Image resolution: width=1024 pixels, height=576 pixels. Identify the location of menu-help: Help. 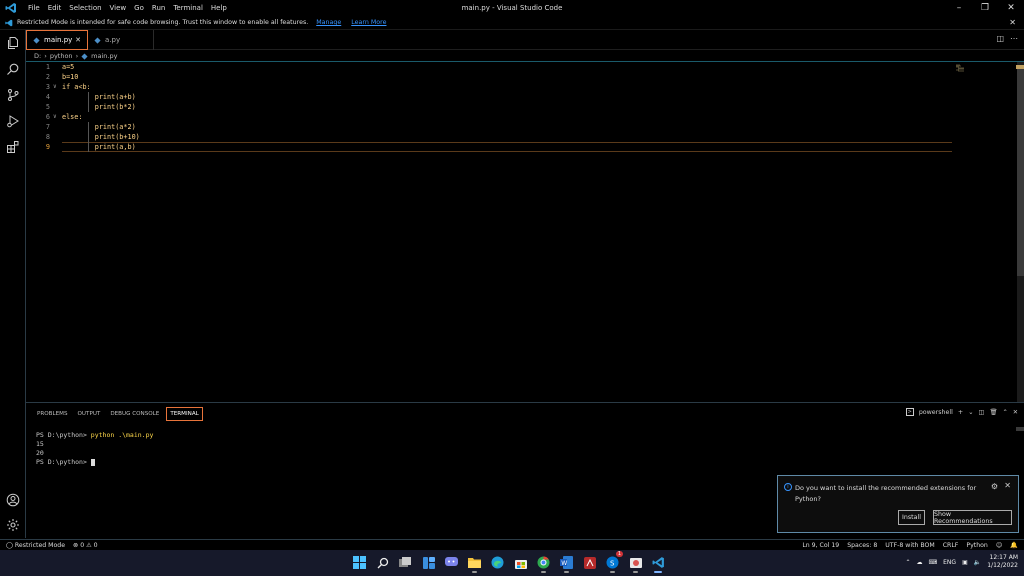
(219, 8).